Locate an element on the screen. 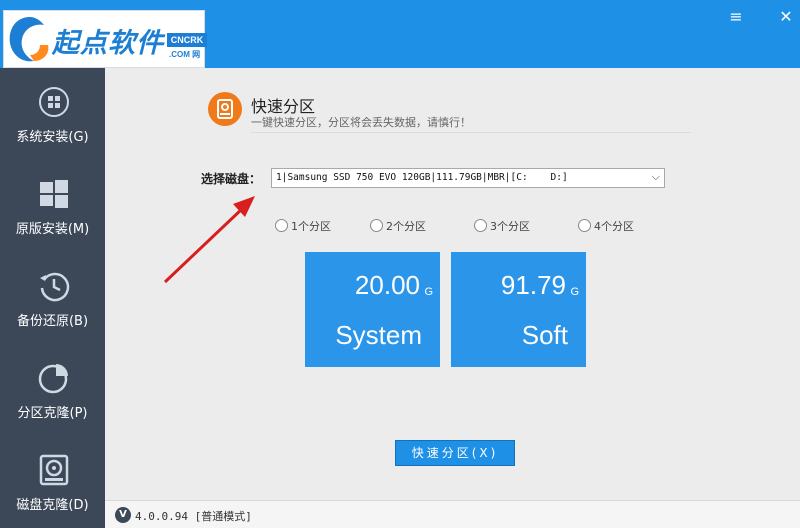 This screenshot has height=528, width=800. menu-icon: ≡ is located at coordinates (736, 16).